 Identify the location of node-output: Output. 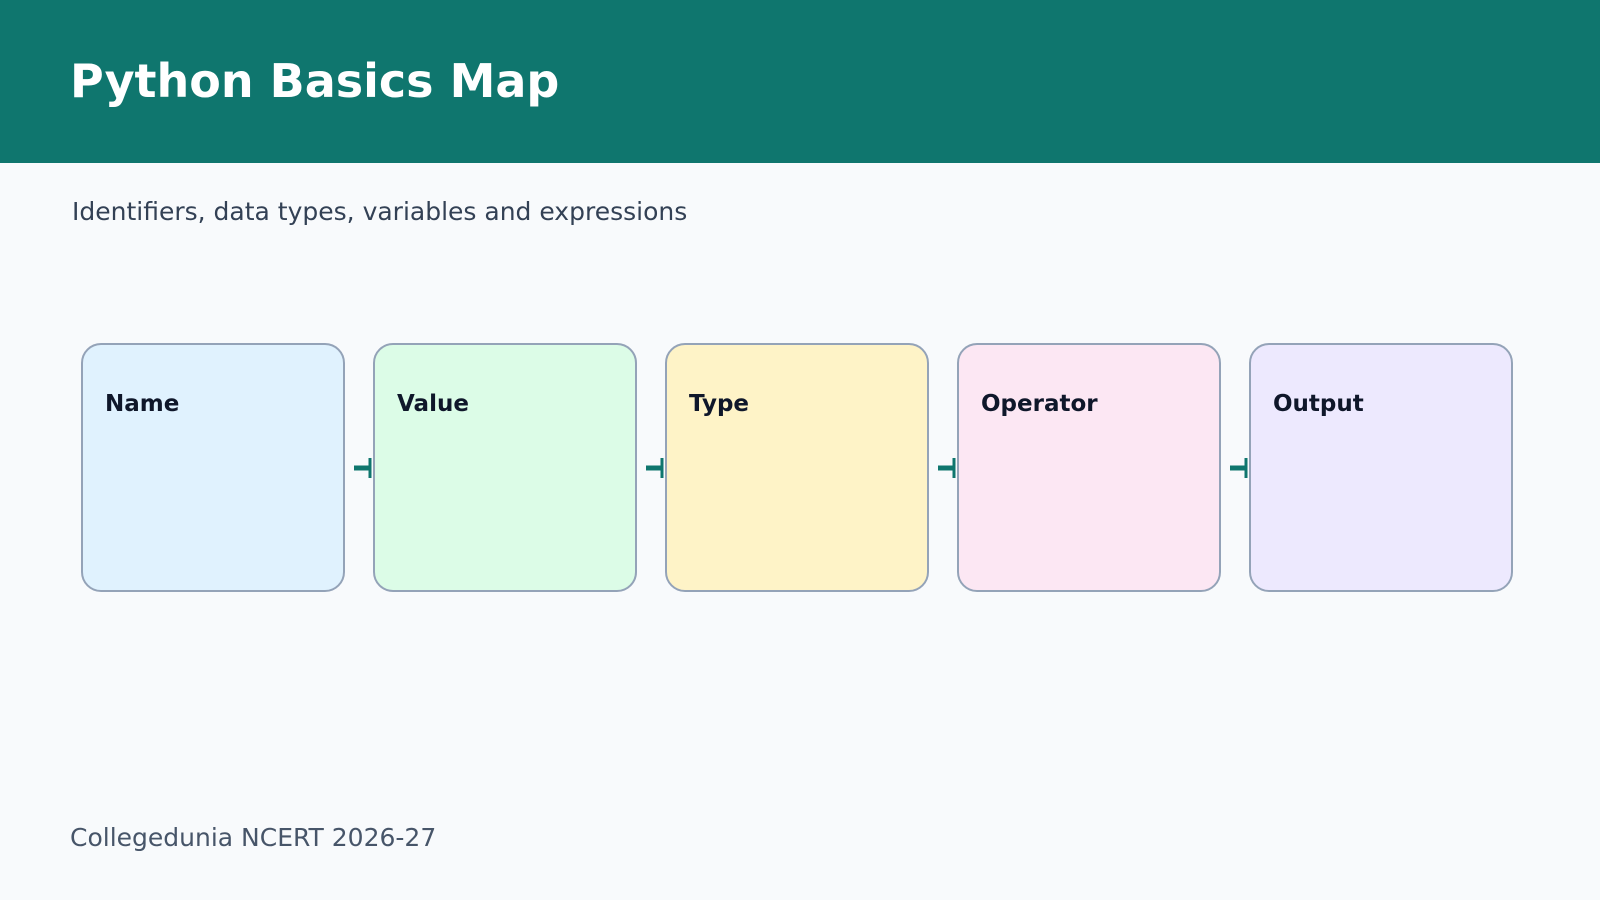
(1381, 467).